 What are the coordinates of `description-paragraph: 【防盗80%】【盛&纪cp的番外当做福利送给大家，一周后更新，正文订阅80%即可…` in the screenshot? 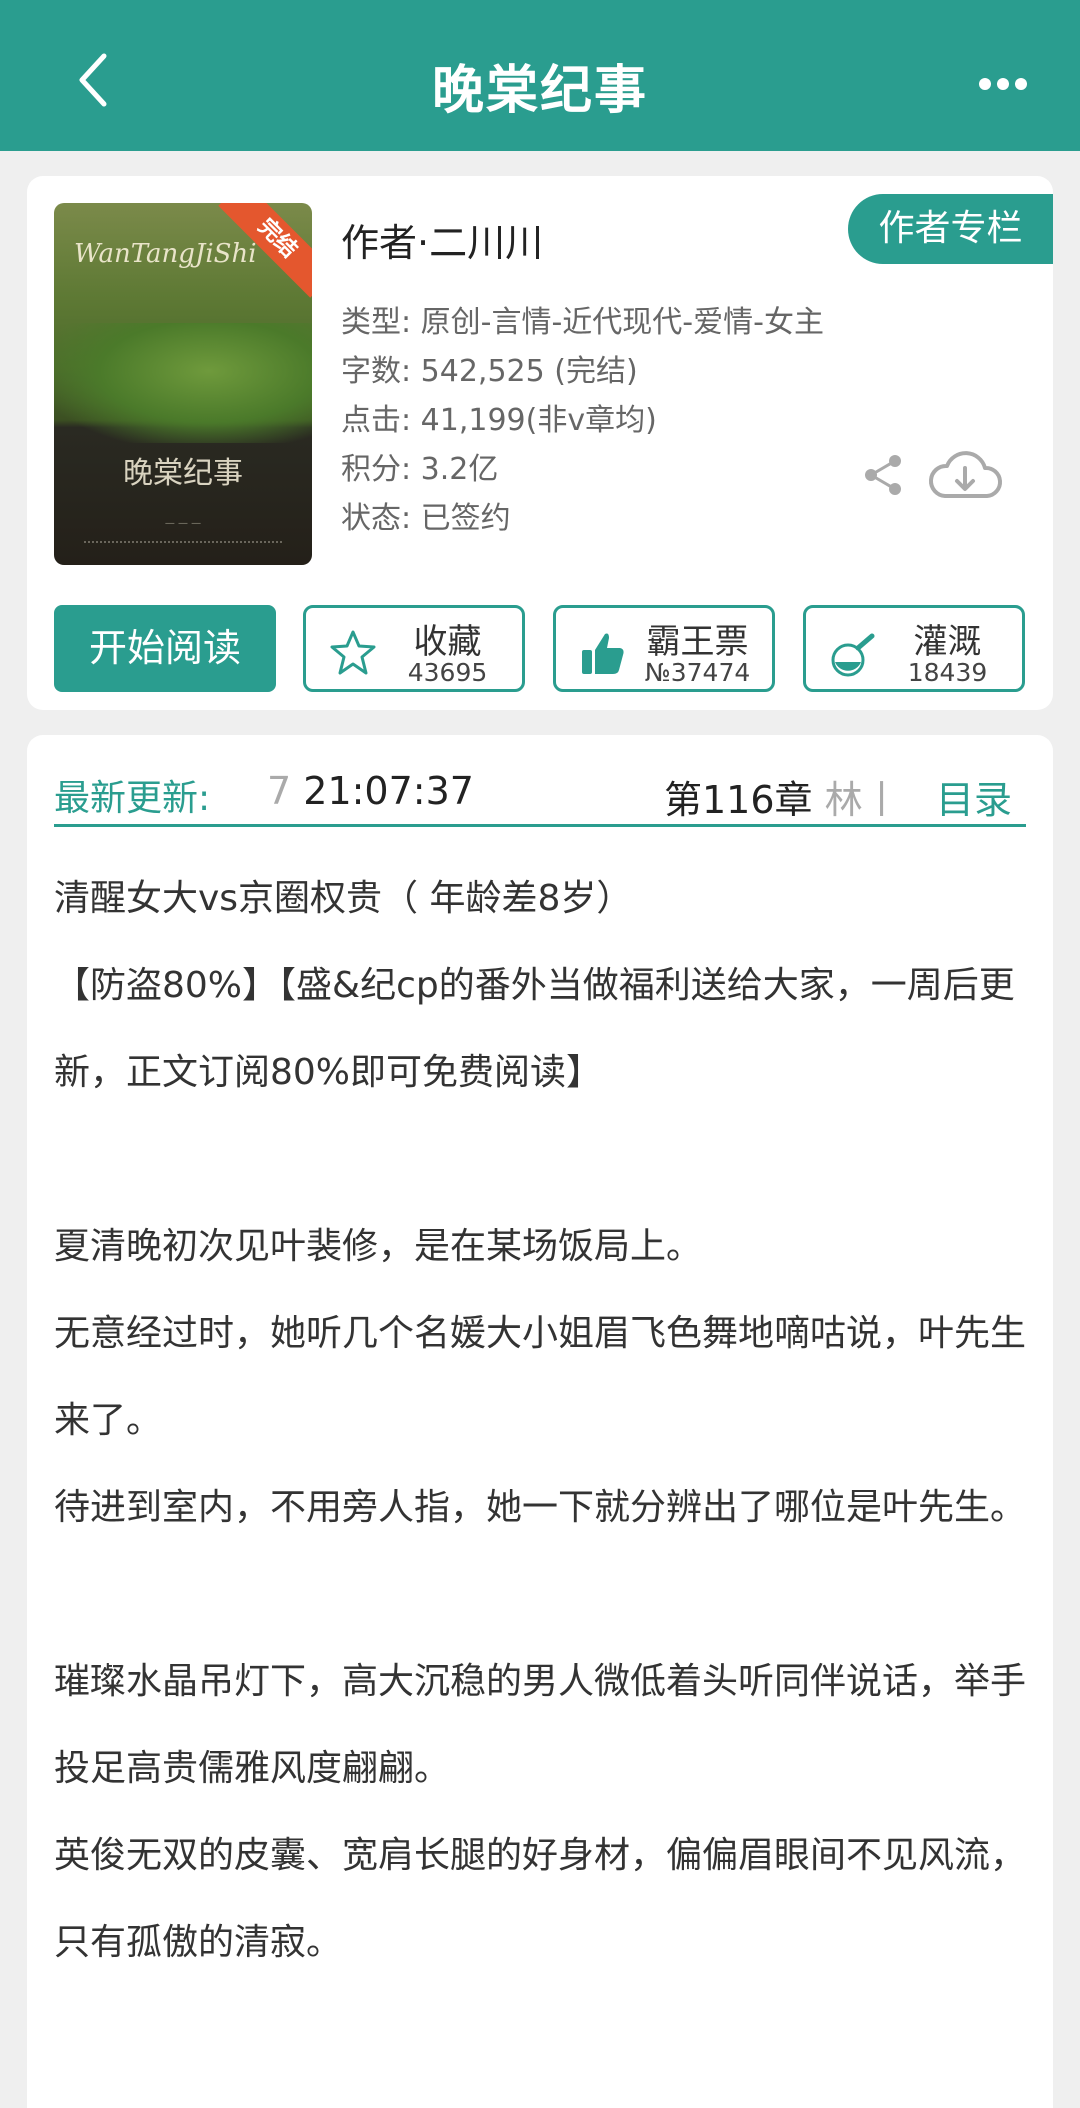 It's located at (534, 1029).